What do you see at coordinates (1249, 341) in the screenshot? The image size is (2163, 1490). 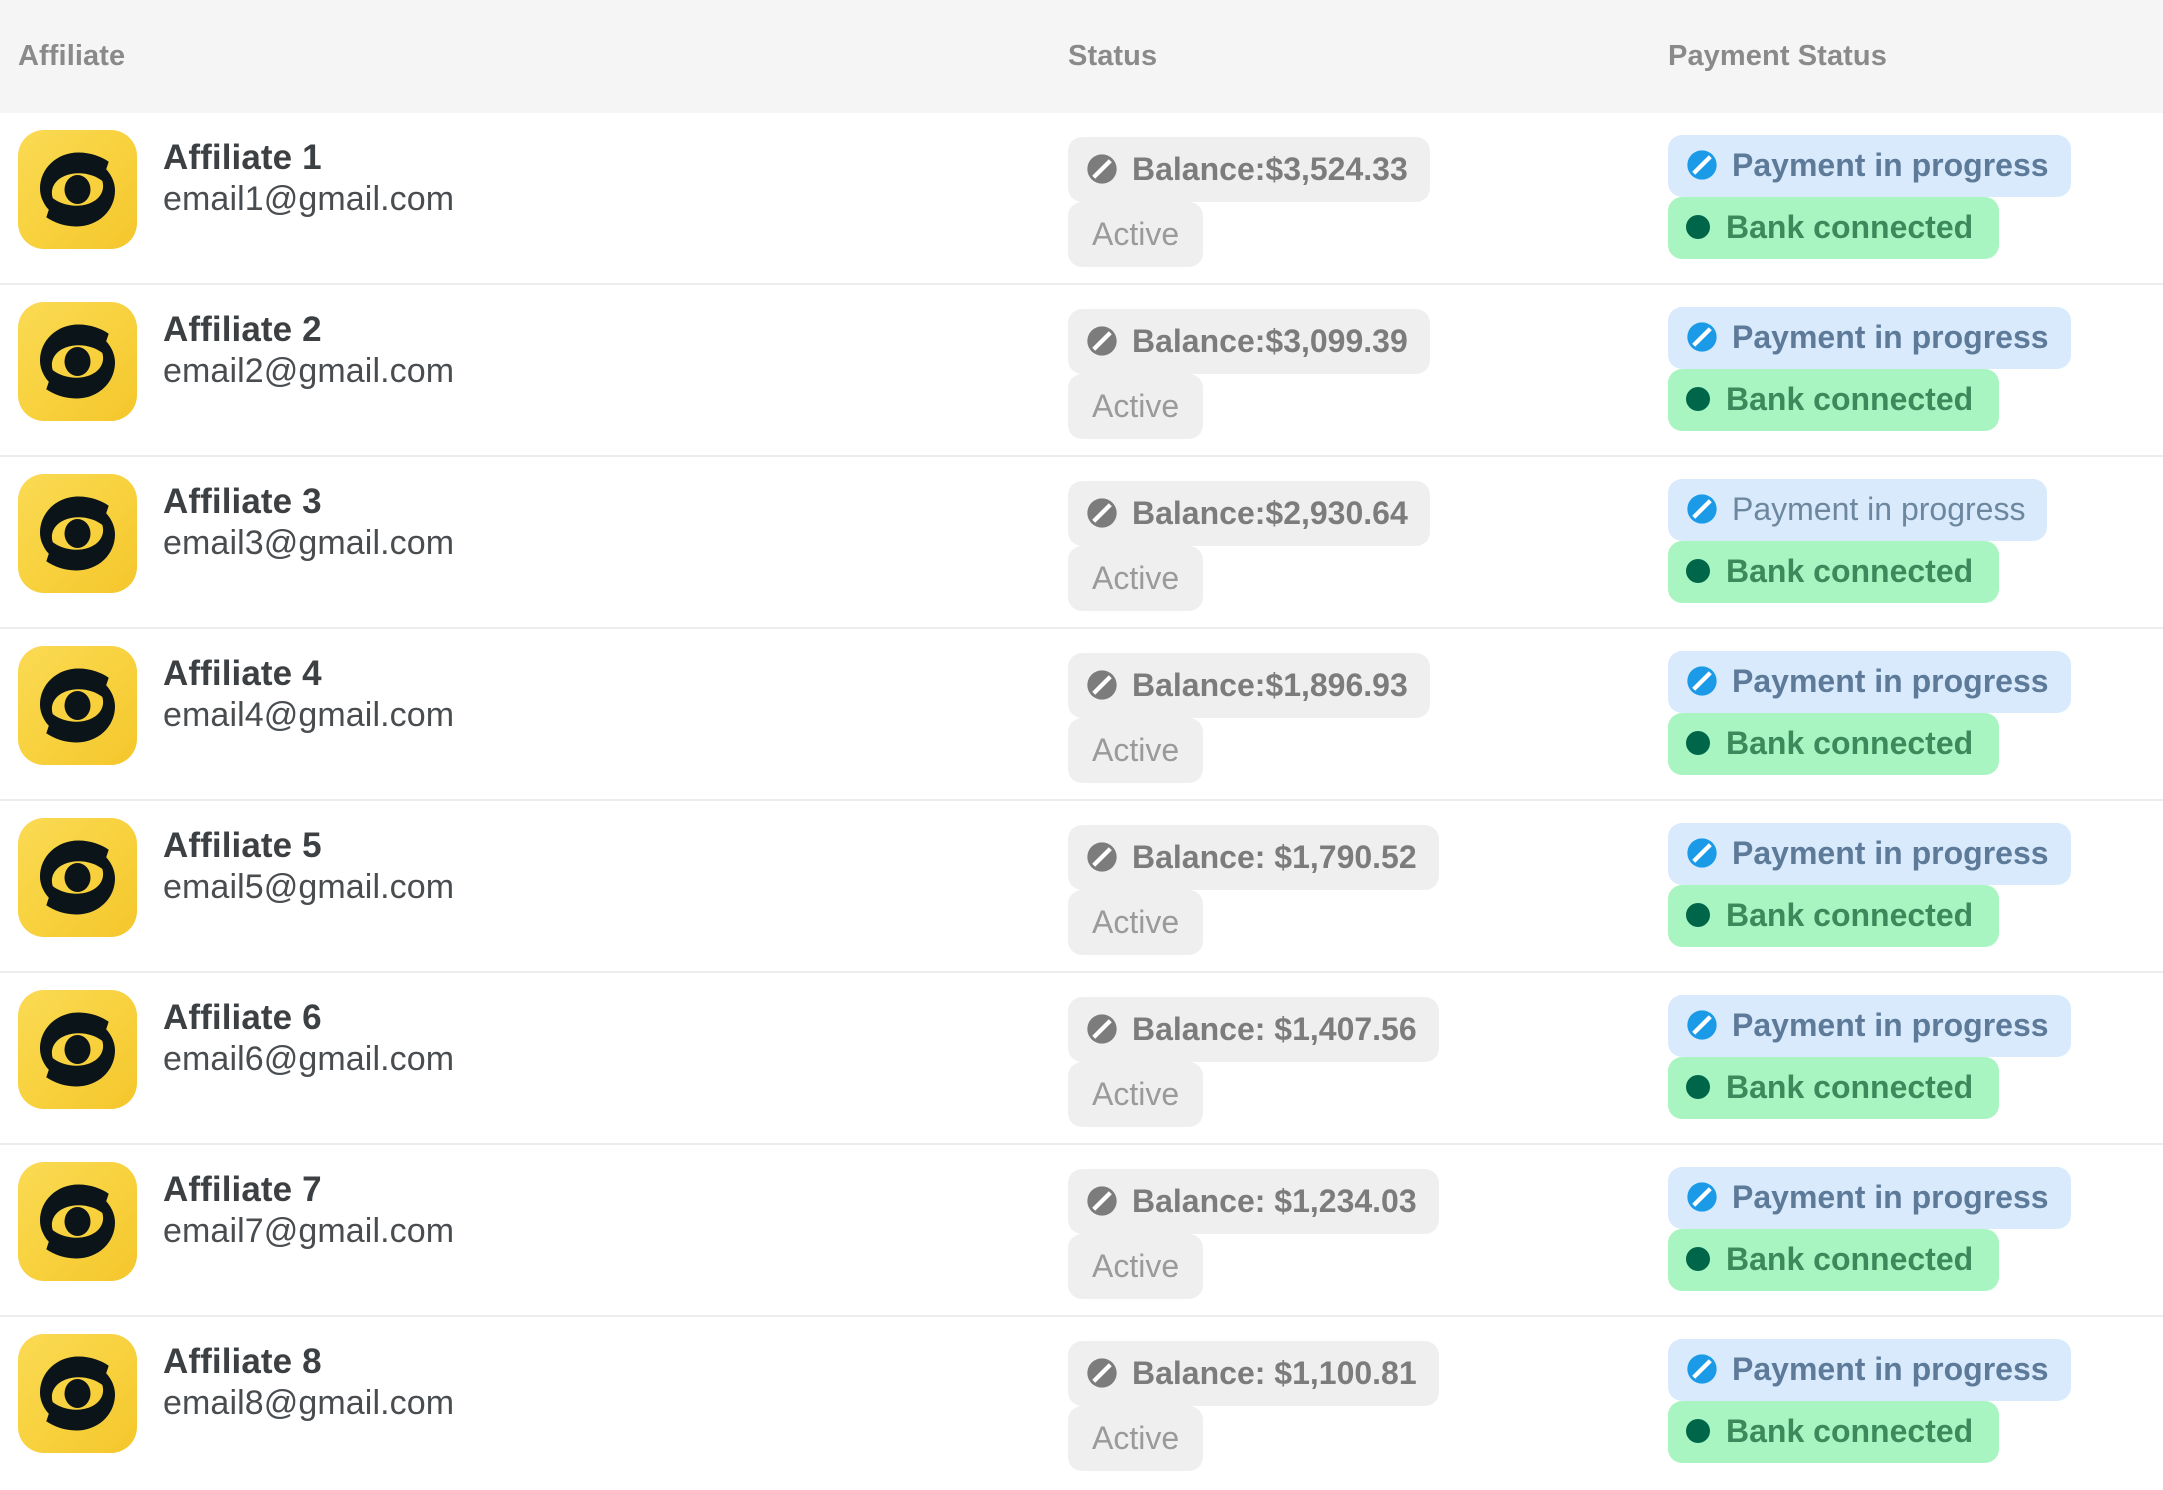 I see `balance-badge: Balance:$3,099.39` at bounding box center [1249, 341].